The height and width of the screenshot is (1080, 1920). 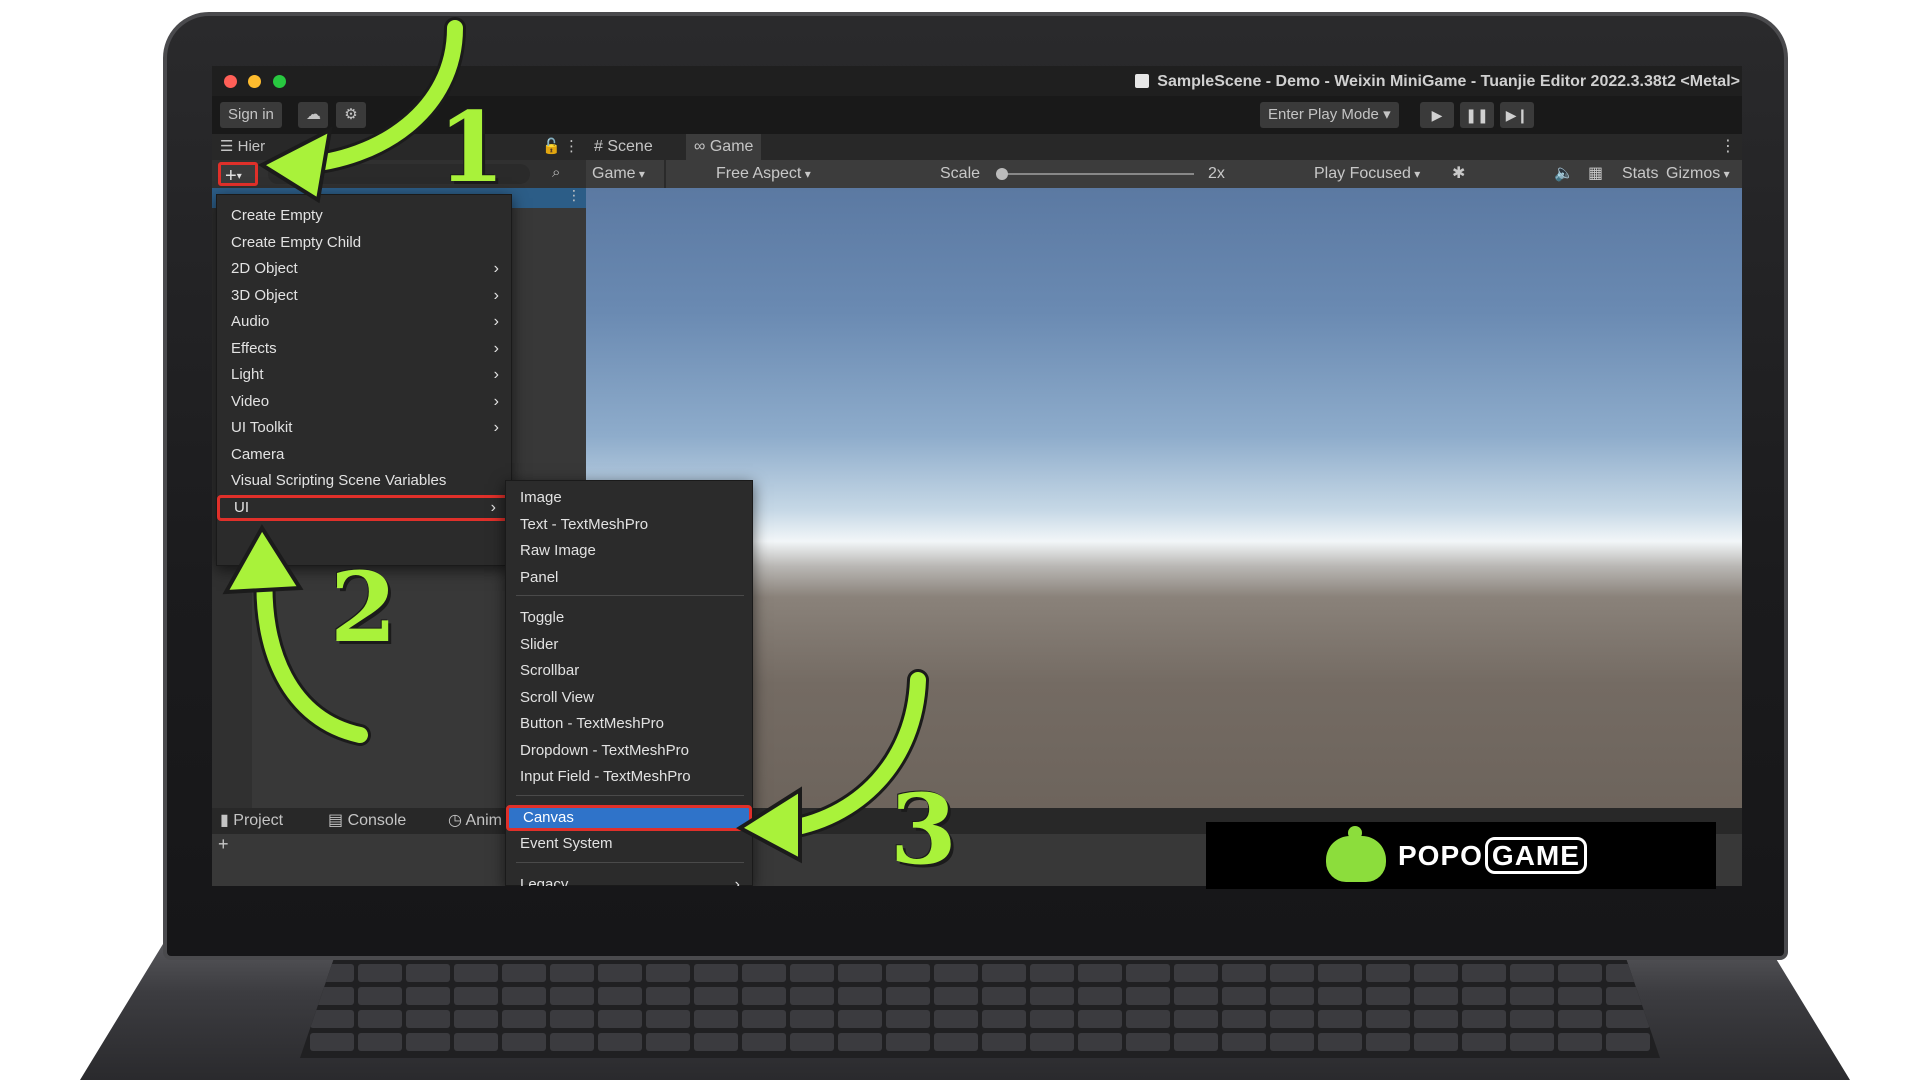 I want to click on menu-item: Light ›, so click(x=364, y=375).